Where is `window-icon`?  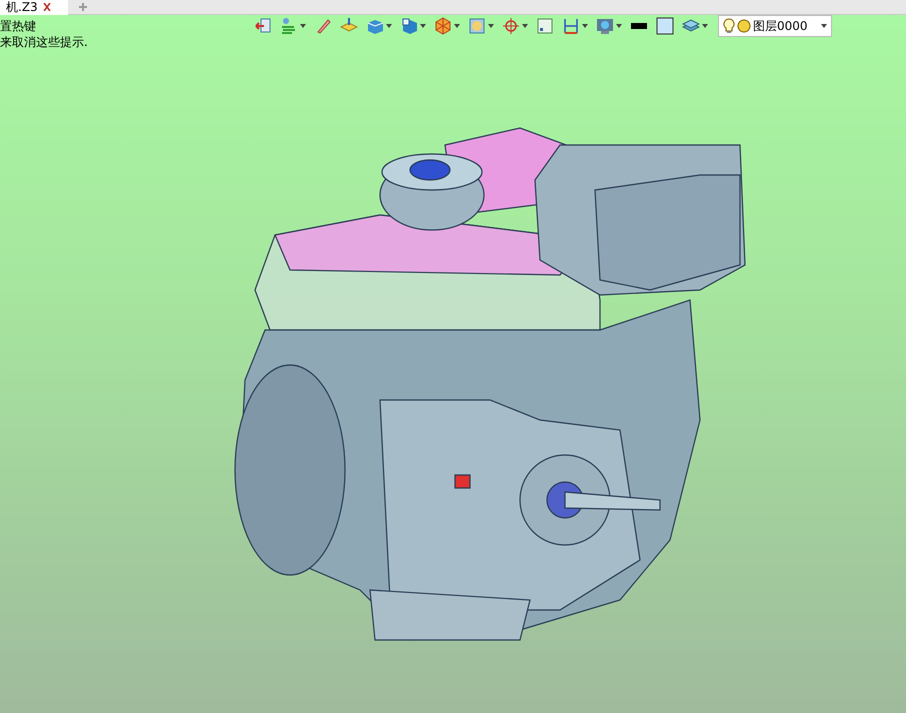
window-icon is located at coordinates (545, 26).